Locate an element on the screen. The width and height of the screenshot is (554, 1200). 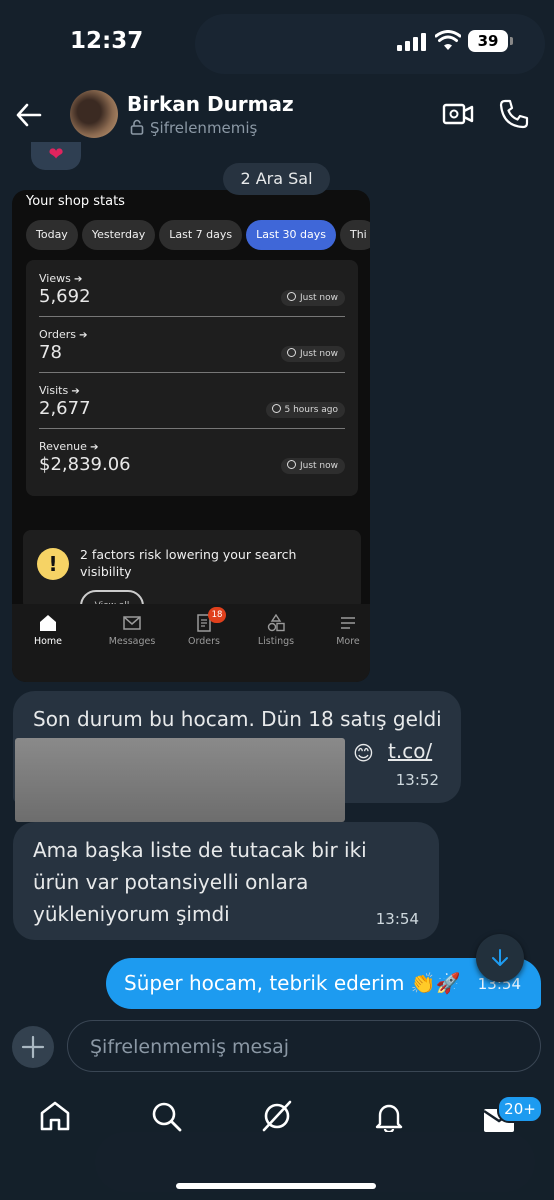
encryption-status: Şifrelenmemiş is located at coordinates (193, 128).